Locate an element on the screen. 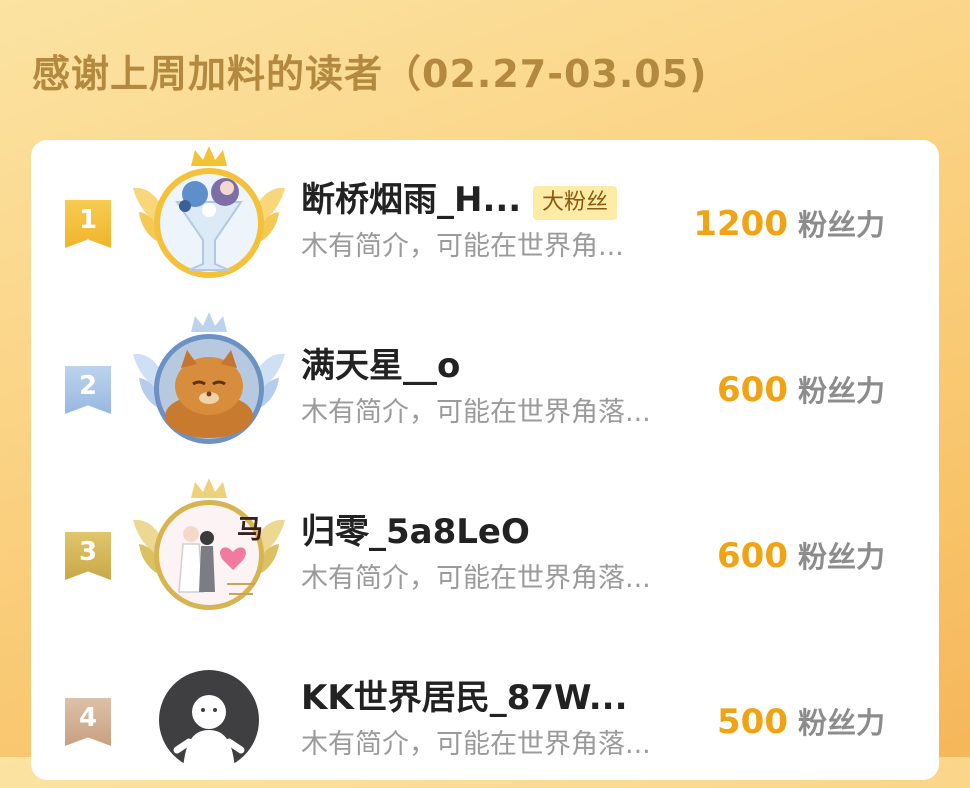 Image resolution: width=970 pixels, height=788 pixels. fan-power-value-3: 600 is located at coordinates (752, 556).